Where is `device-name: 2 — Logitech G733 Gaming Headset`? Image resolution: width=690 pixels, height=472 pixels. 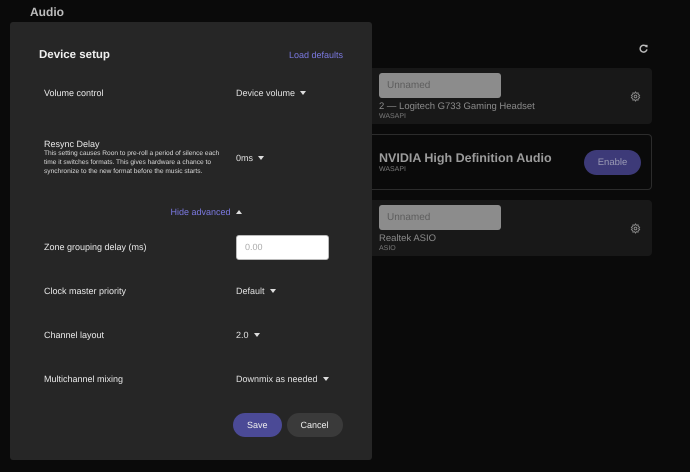
device-name: 2 — Logitech G733 Gaming Headset is located at coordinates (457, 106).